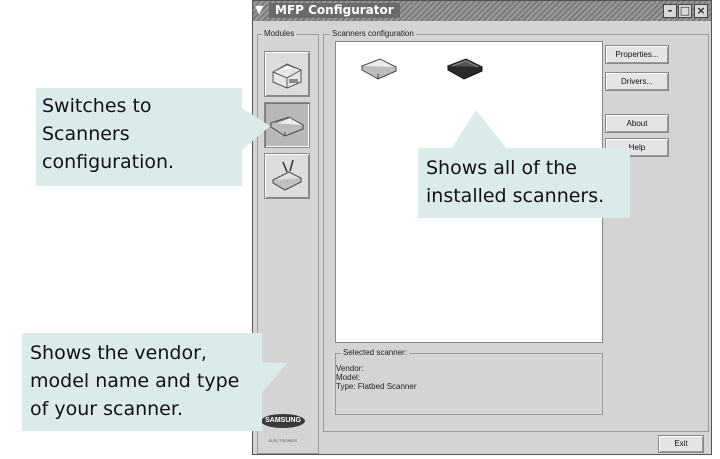 The width and height of the screenshot is (720, 459). I want to click on callout-shows-vendor-line-3: of your scanner., so click(106, 409).